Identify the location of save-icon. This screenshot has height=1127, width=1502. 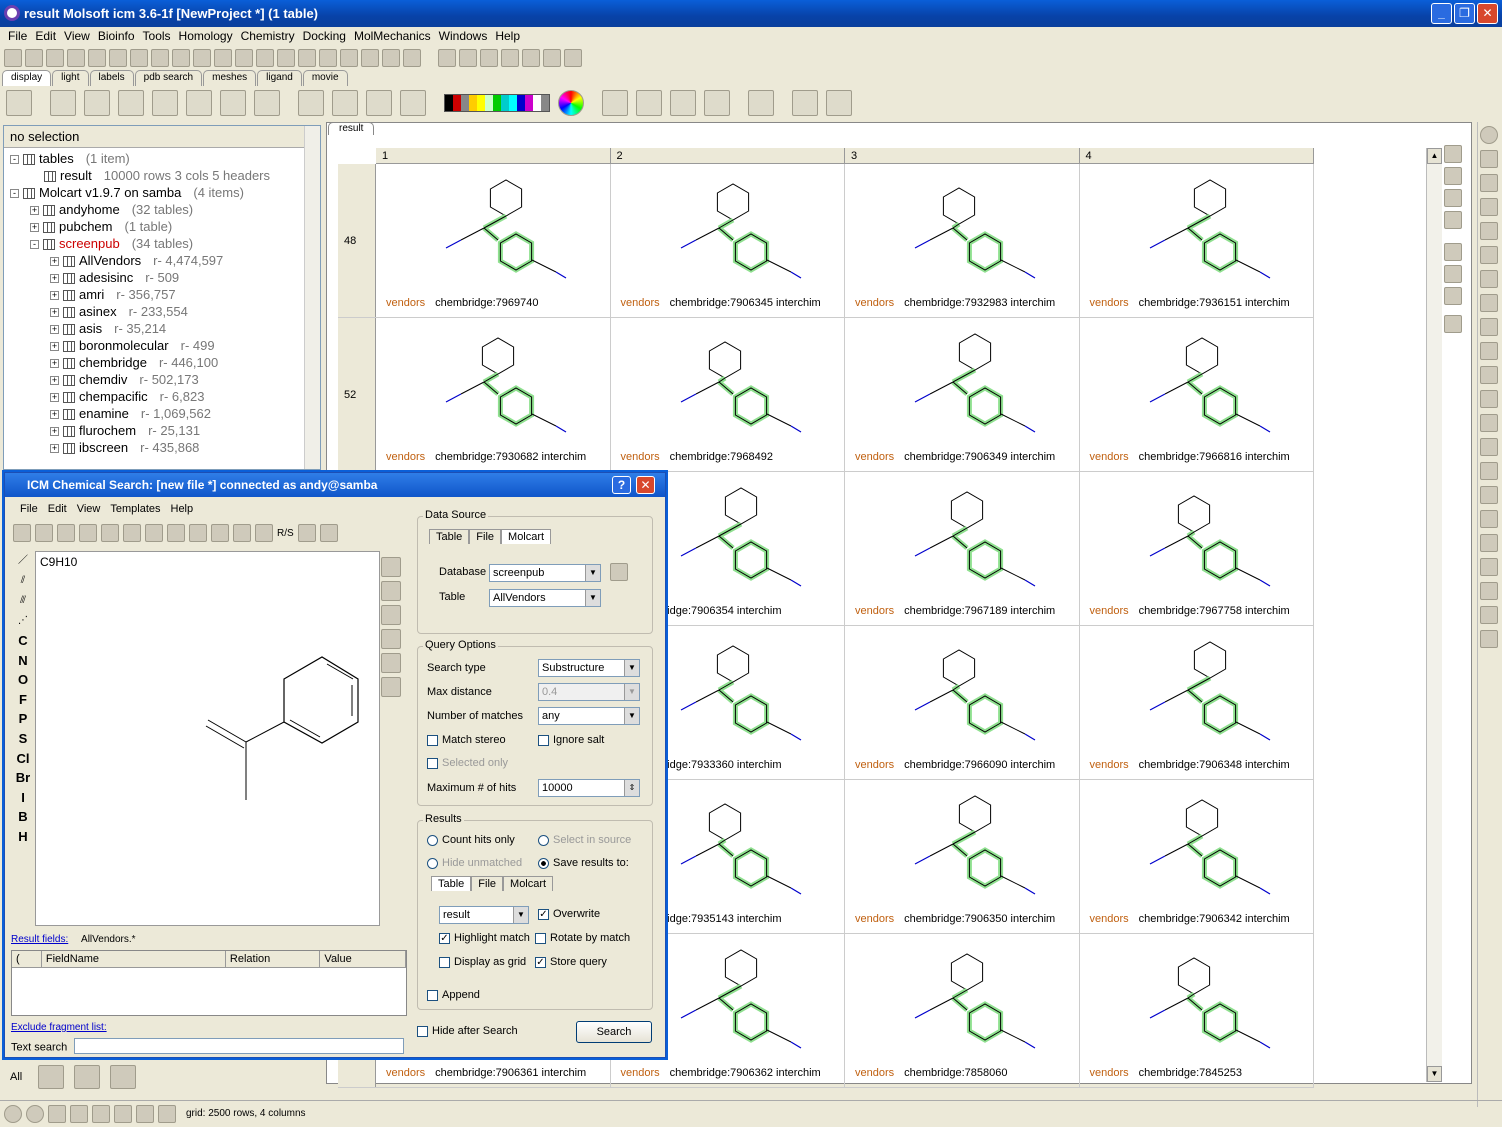
(55, 58).